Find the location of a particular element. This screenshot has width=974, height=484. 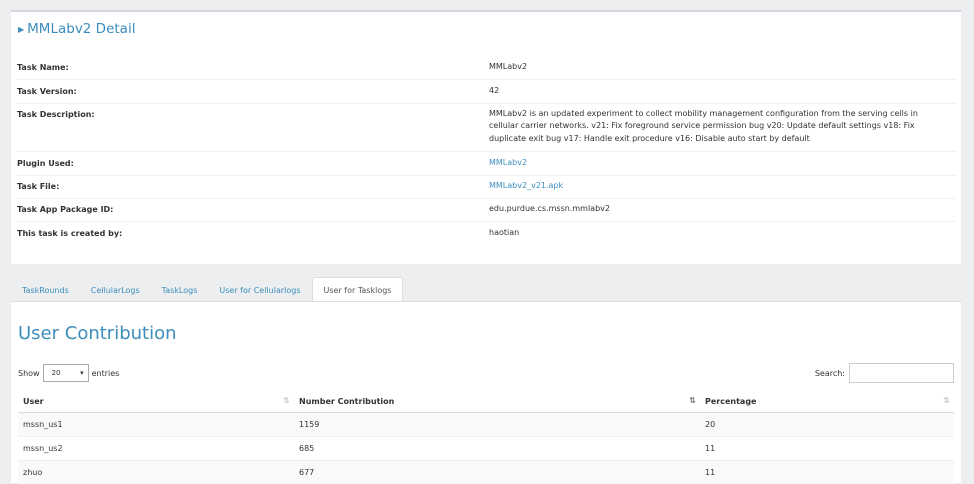

column-header-label: Number Contribution is located at coordinates (346, 401).